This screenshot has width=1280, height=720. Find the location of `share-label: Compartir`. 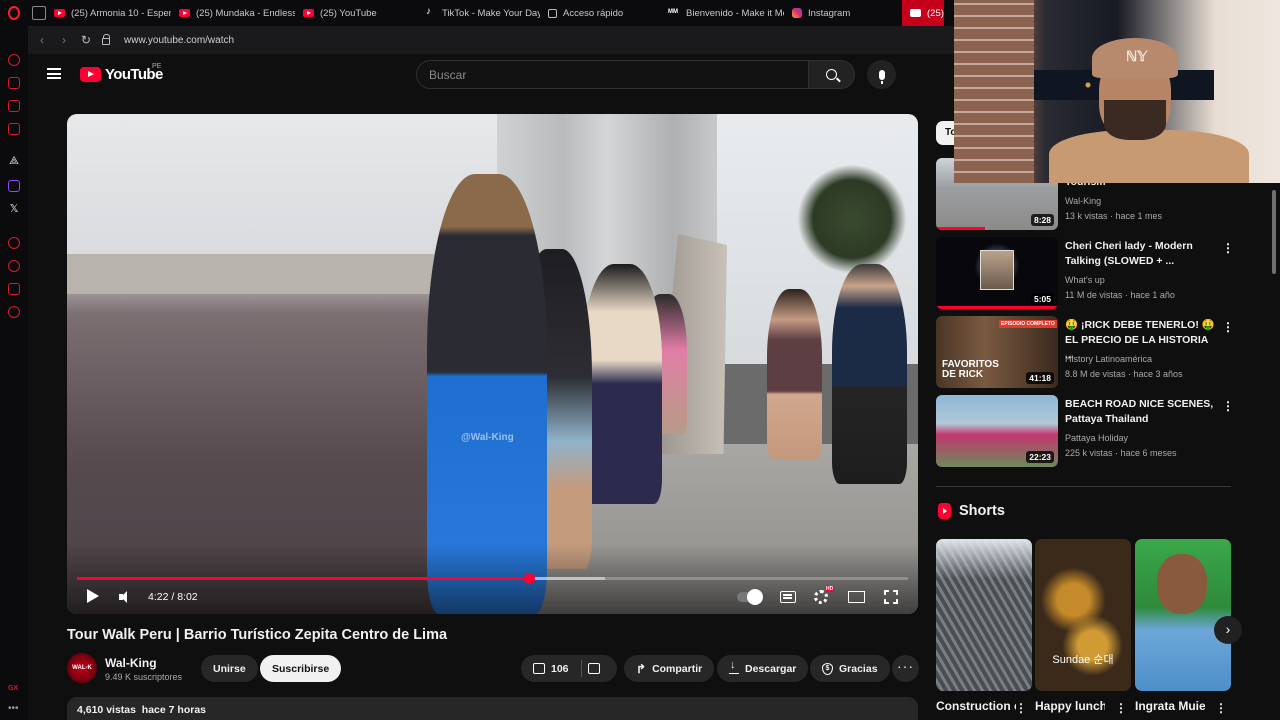

share-label: Compartir is located at coordinates (677, 668).